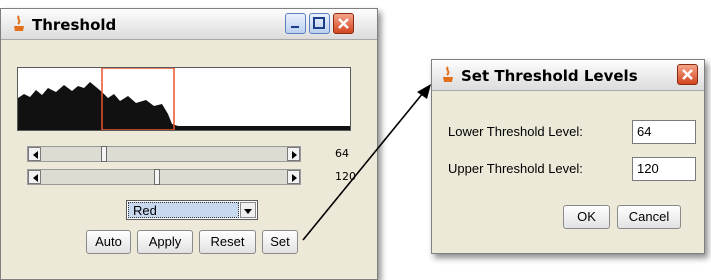  I want to click on threshold-title: Threshold, so click(74, 25).